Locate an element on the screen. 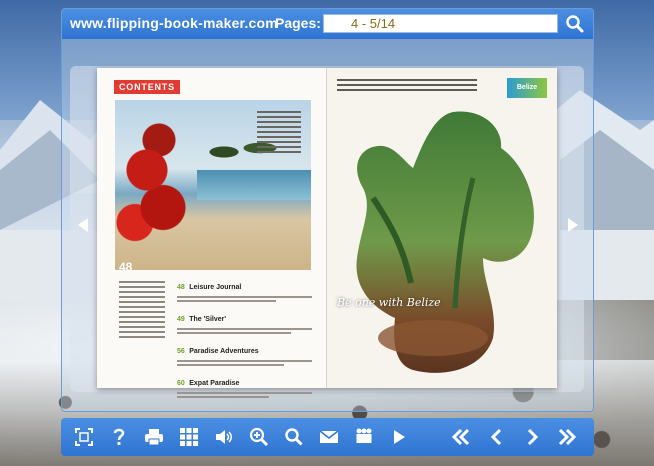 The image size is (654, 466). photo-page-number: 48 is located at coordinates (126, 267).